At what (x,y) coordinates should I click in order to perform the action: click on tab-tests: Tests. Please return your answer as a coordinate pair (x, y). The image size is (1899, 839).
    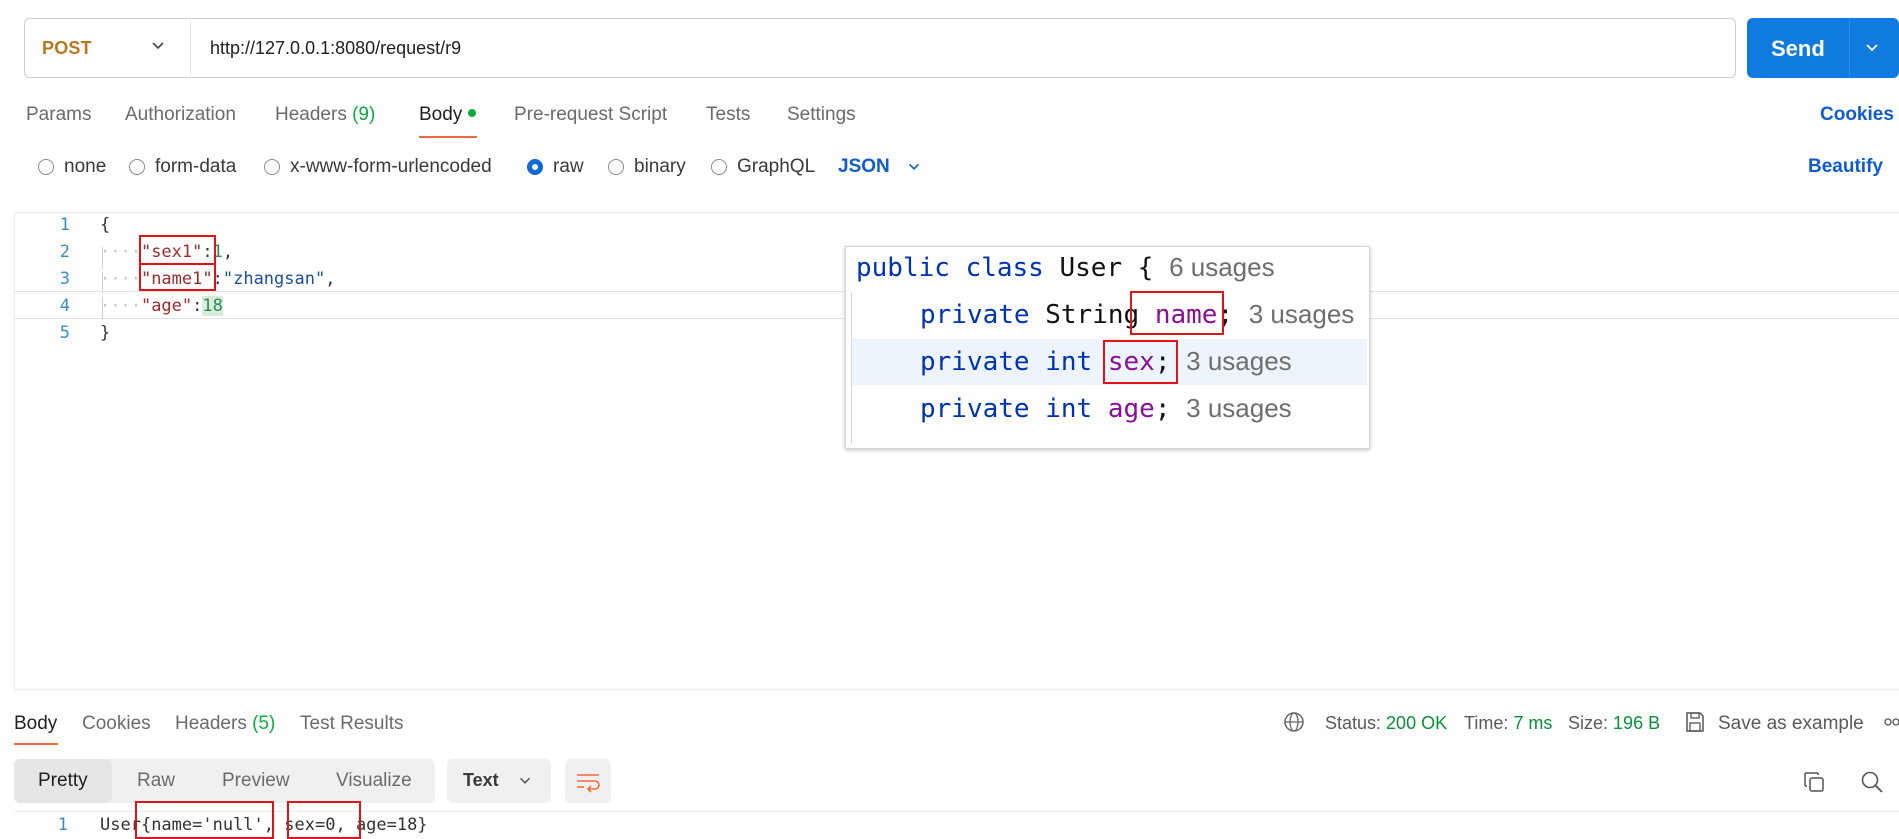
    Looking at the image, I should click on (728, 115).